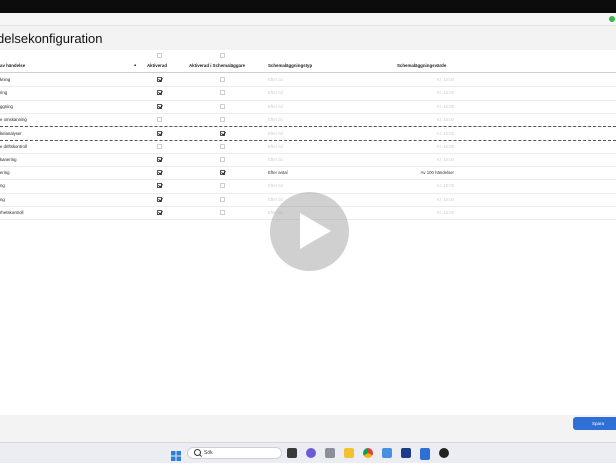  What do you see at coordinates (51, 38) in the screenshot?
I see `page-title: delsekonfiguration` at bounding box center [51, 38].